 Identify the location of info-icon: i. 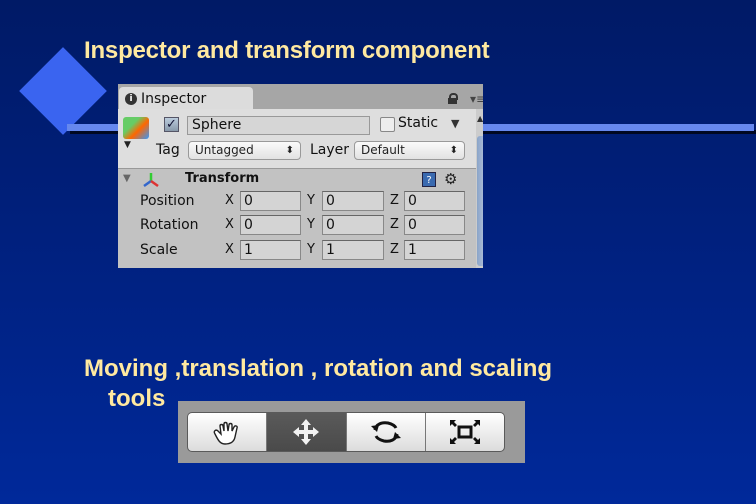
(131, 98).